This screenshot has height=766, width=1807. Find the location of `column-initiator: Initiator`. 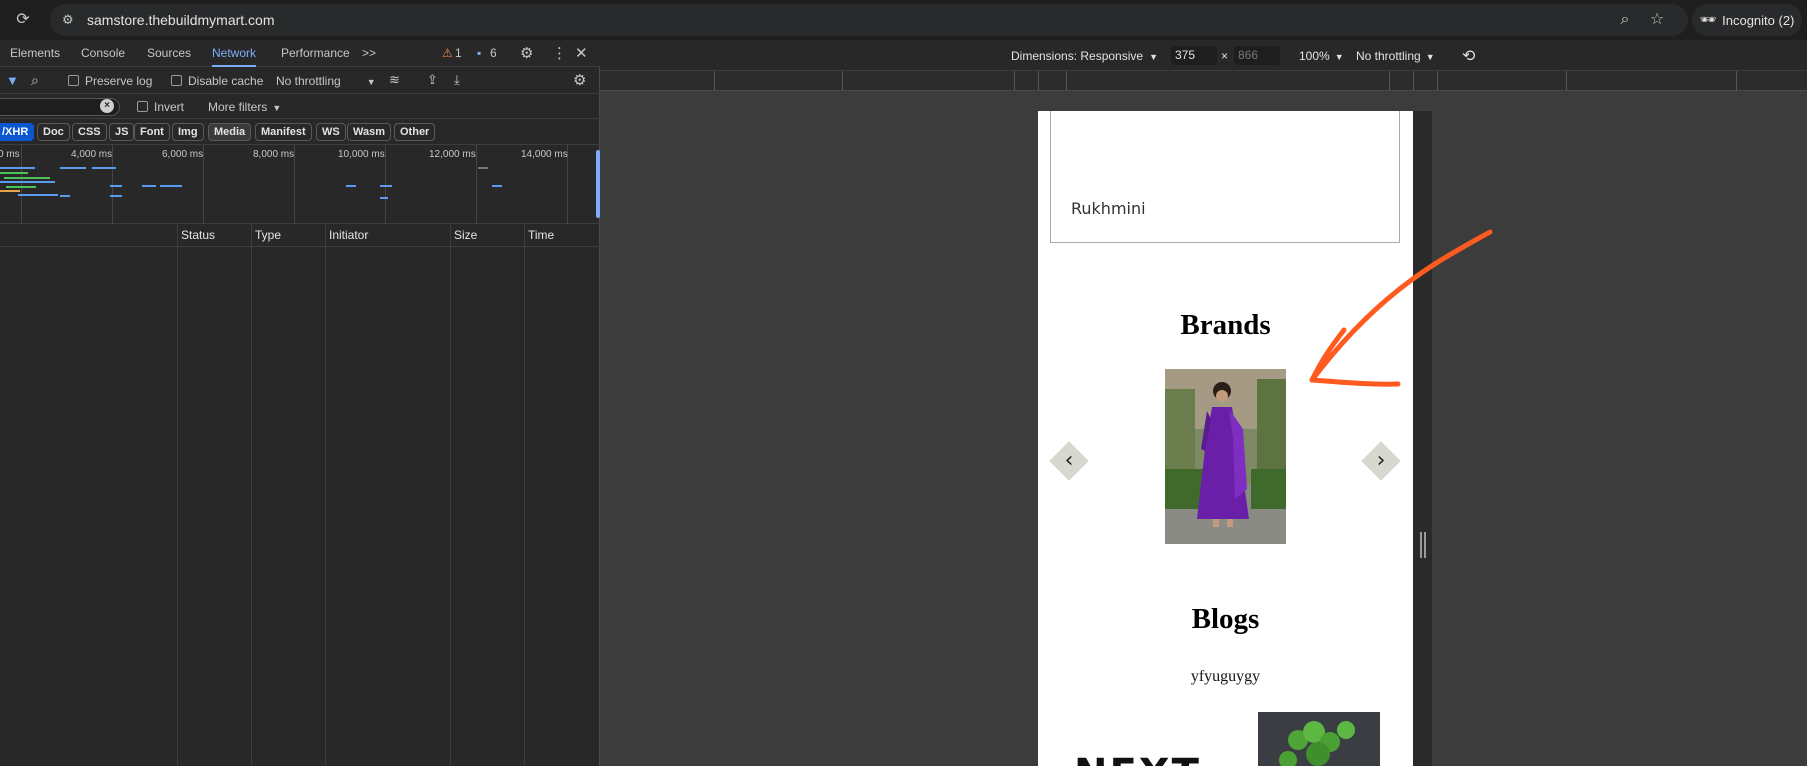

column-initiator: Initiator is located at coordinates (348, 235).